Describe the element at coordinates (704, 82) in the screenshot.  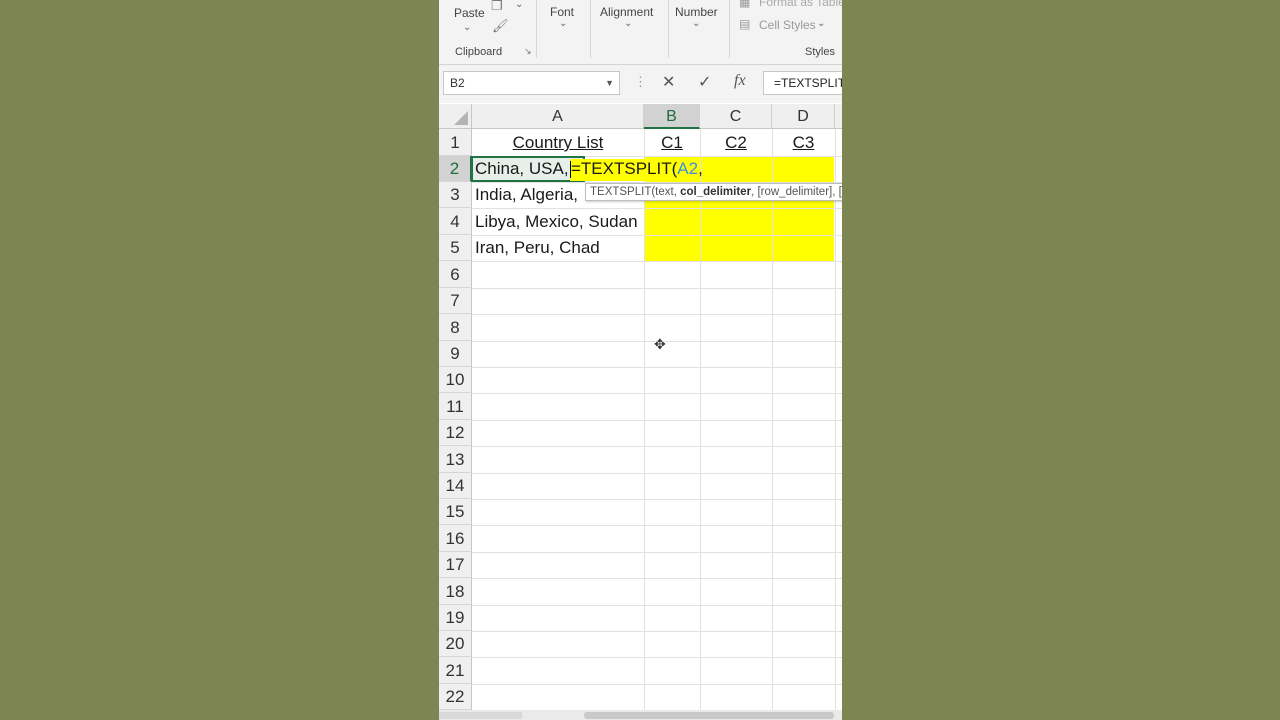
I see `enter-icon: ✓` at that location.